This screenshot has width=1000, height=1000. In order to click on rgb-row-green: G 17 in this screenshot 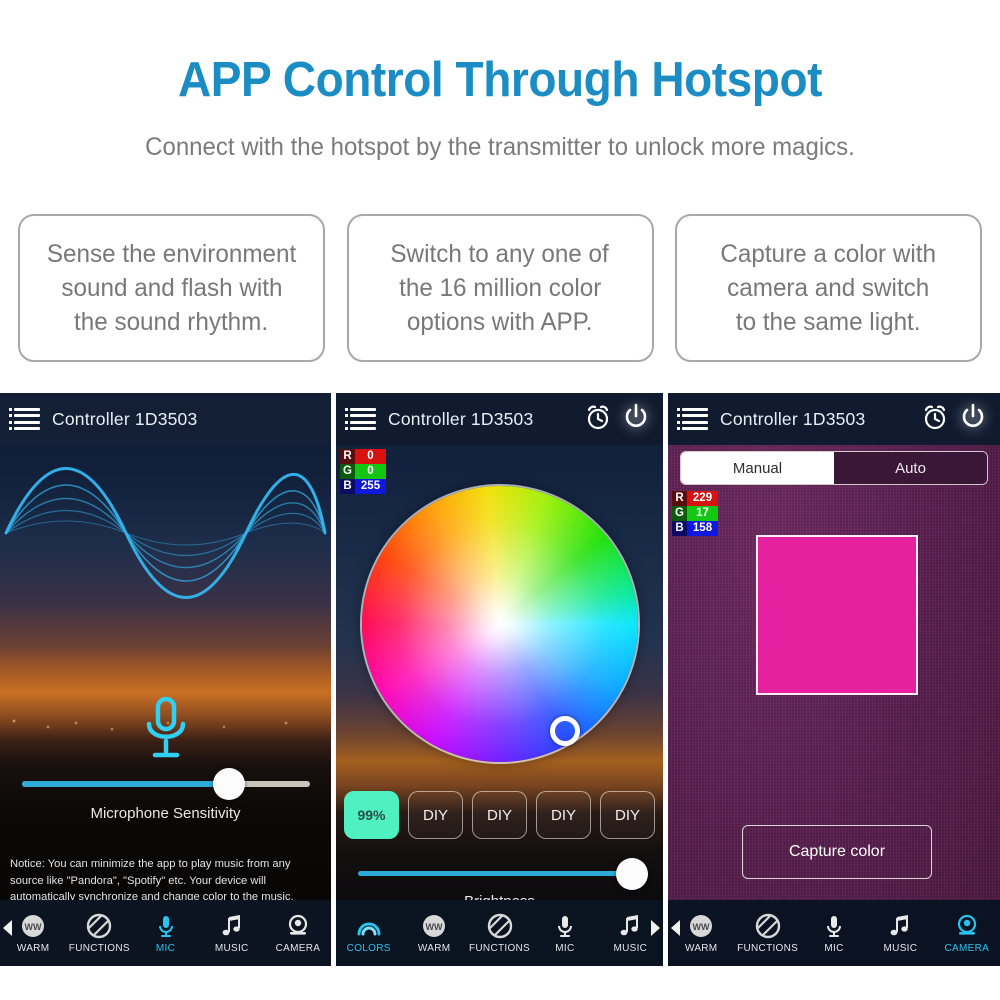, I will do `click(695, 513)`.